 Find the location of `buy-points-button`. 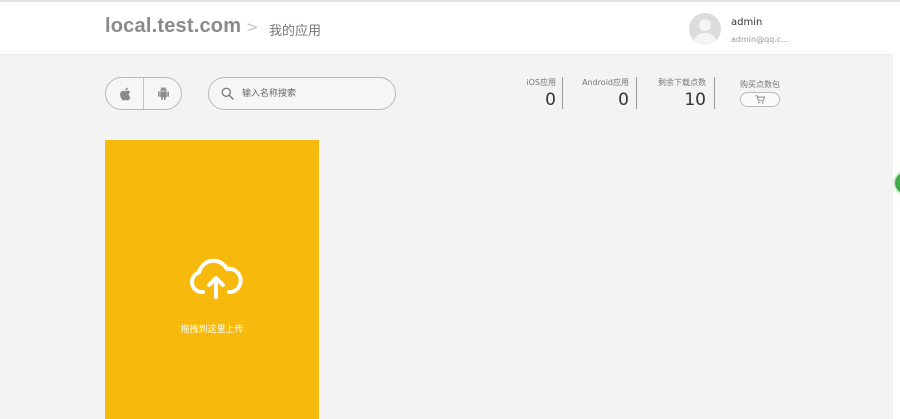

buy-points-button is located at coordinates (760, 99).